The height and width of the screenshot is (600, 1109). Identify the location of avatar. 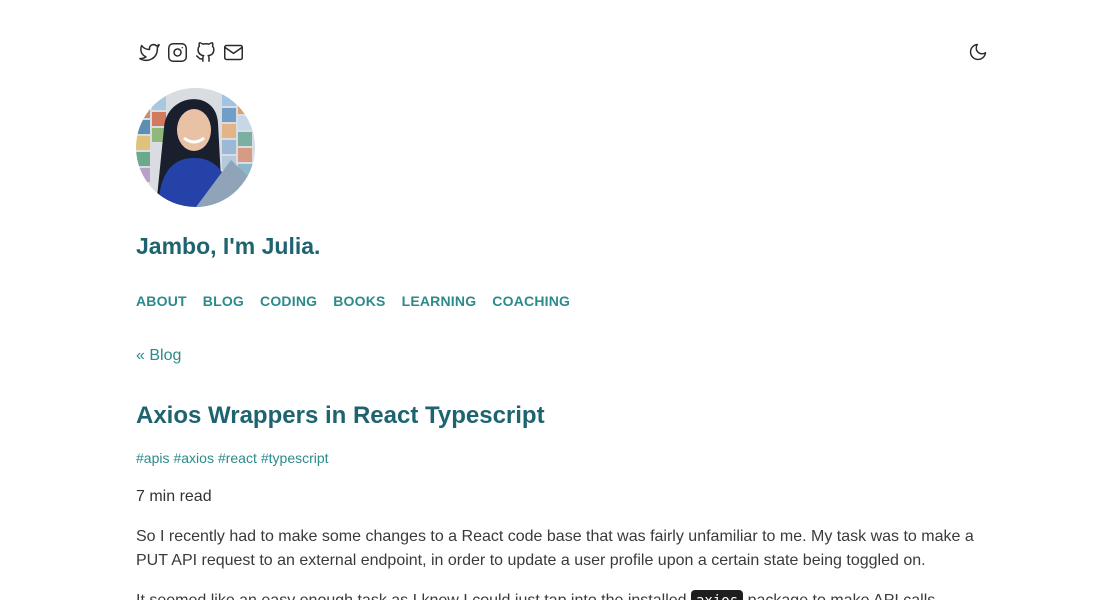
(195, 147).